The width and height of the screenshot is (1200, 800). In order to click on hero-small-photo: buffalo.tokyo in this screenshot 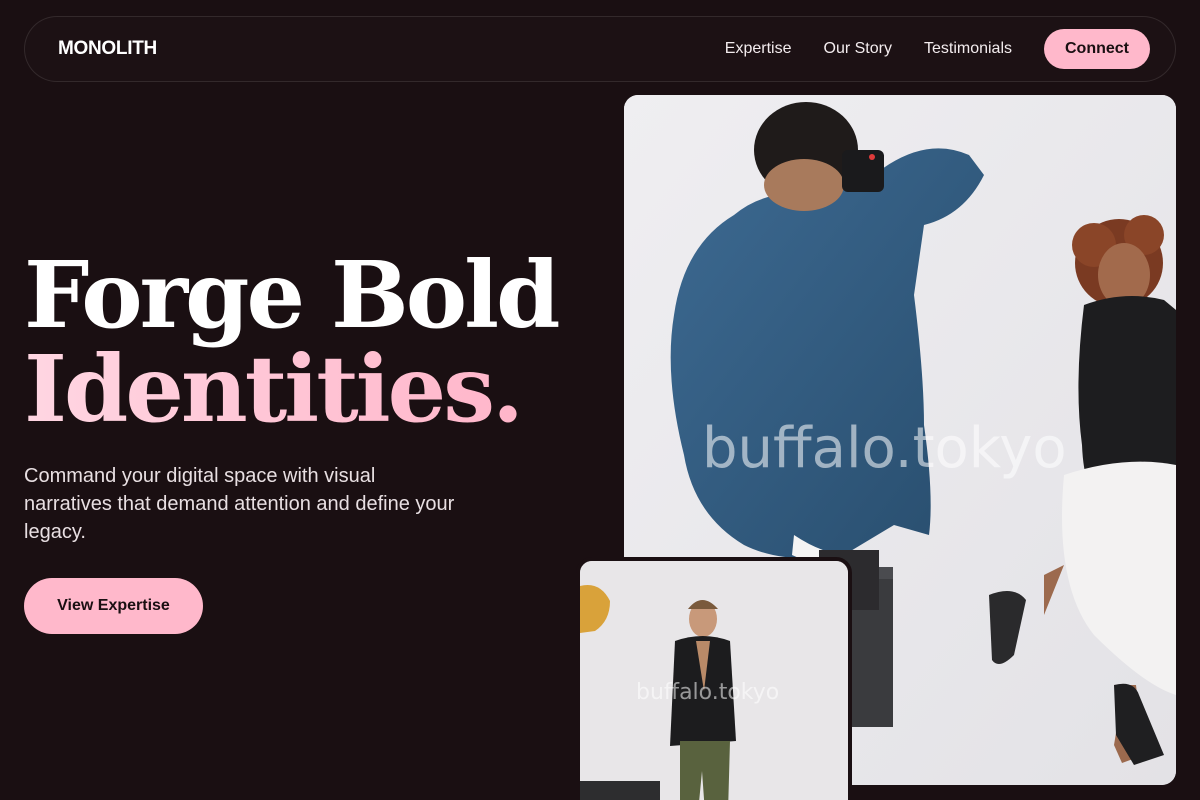, I will do `click(714, 678)`.